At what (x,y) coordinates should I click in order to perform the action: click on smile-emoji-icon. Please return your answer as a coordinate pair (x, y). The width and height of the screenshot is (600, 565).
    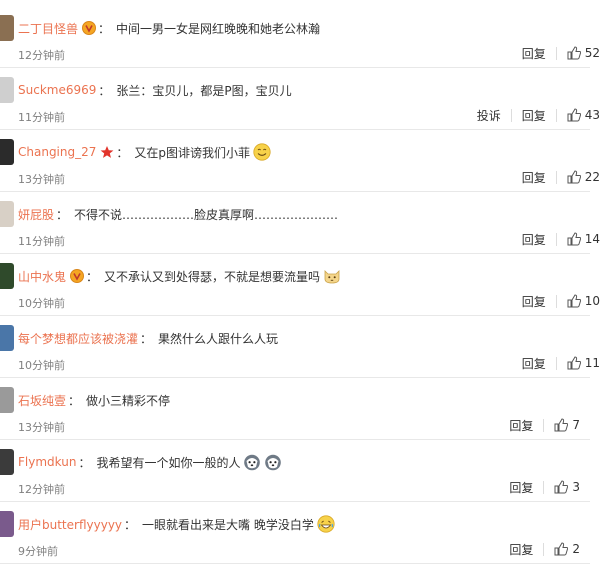
    Looking at the image, I should click on (262, 152).